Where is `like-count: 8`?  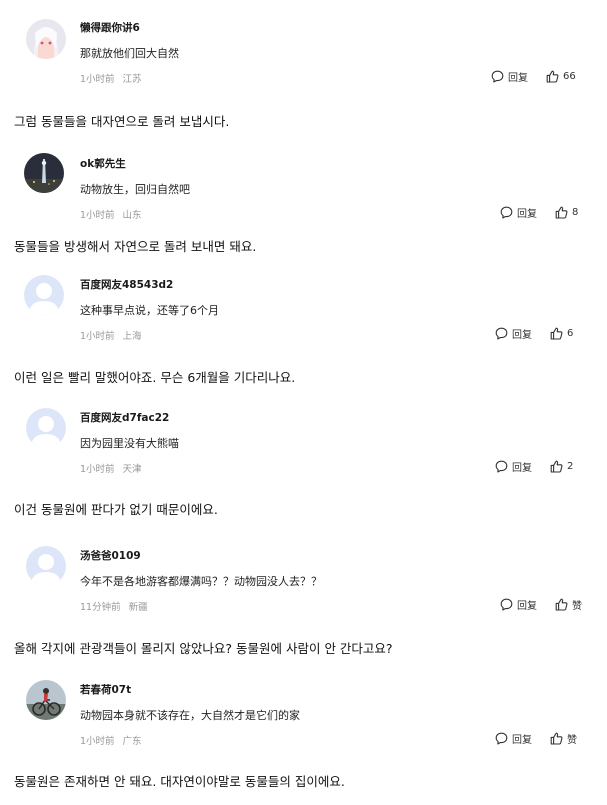
like-count: 8 is located at coordinates (575, 212).